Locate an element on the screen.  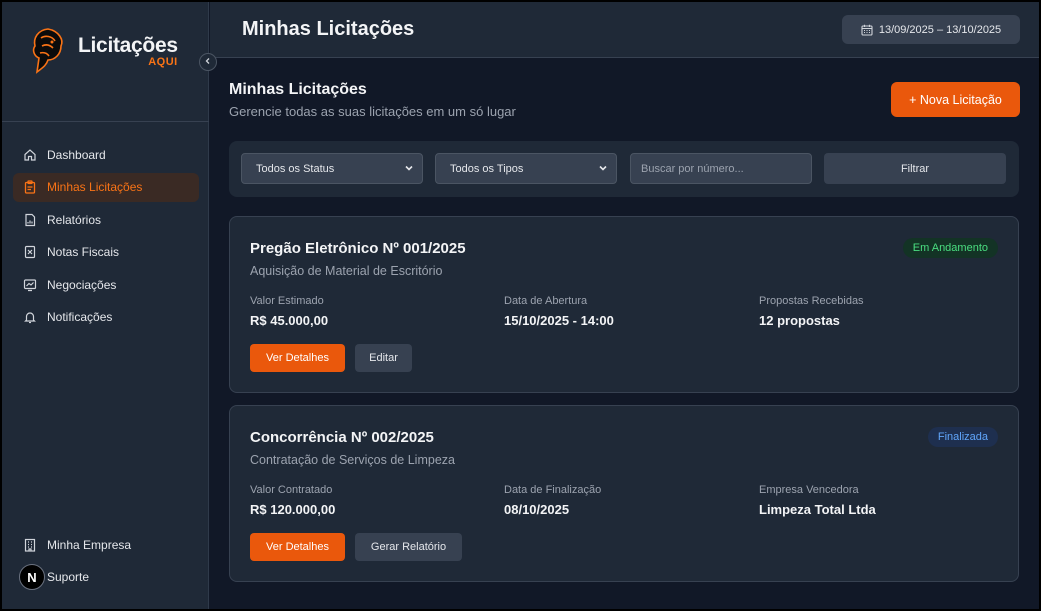
sidebar-divider is located at coordinates (104, 121).